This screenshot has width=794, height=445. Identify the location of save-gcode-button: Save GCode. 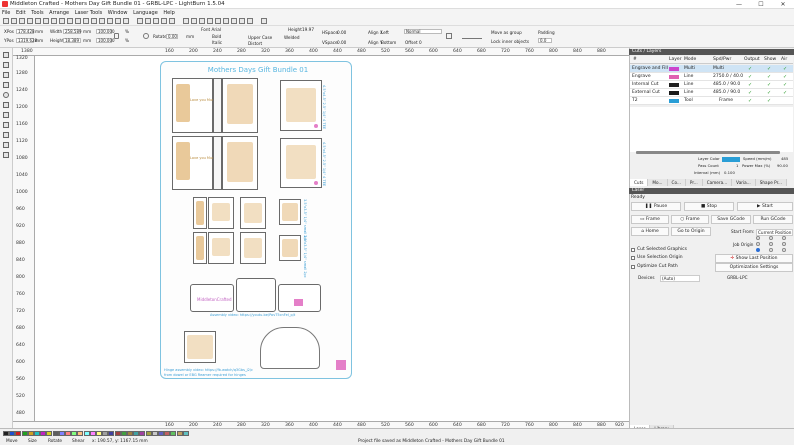
(731, 219).